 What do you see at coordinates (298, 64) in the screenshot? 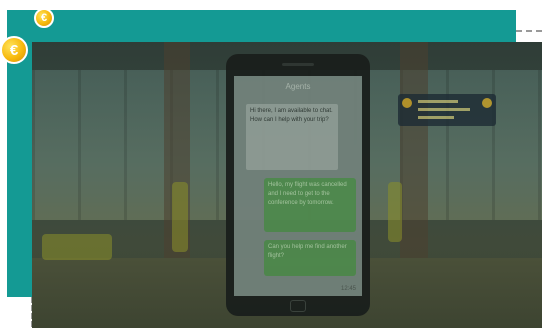
I see `phone-speaker` at bounding box center [298, 64].